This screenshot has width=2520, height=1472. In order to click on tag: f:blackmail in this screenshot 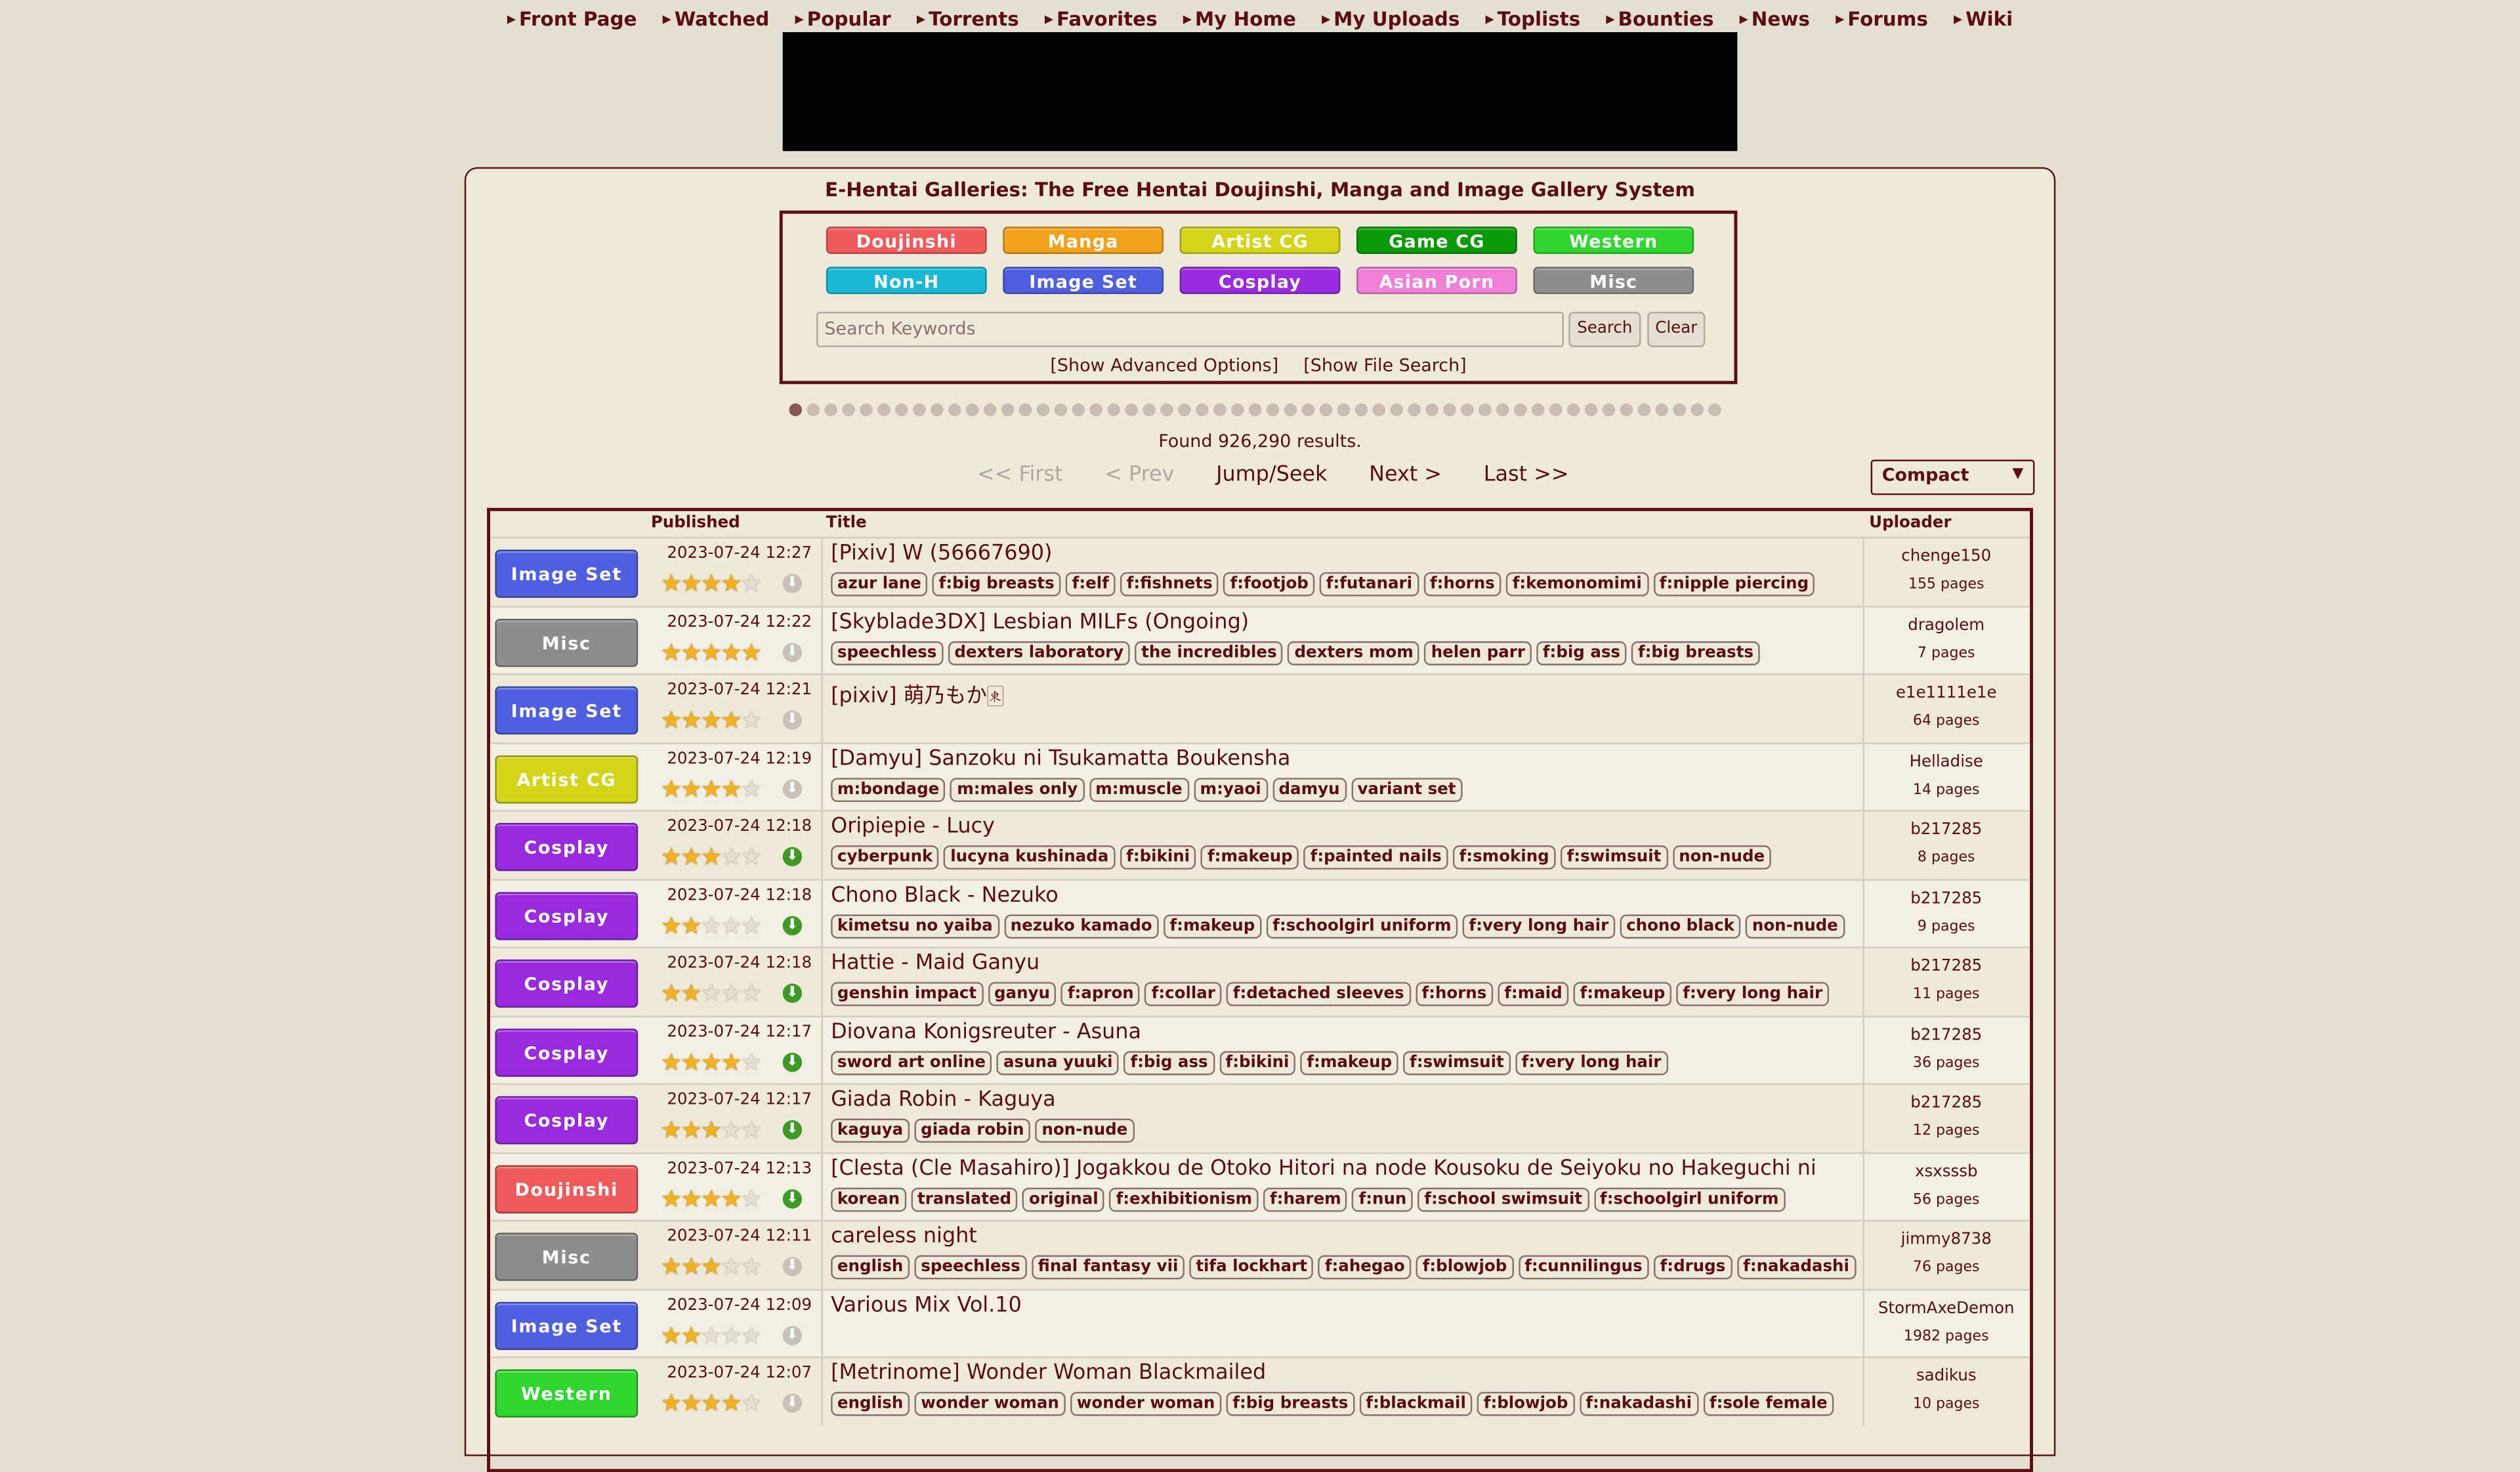, I will do `click(1416, 1403)`.